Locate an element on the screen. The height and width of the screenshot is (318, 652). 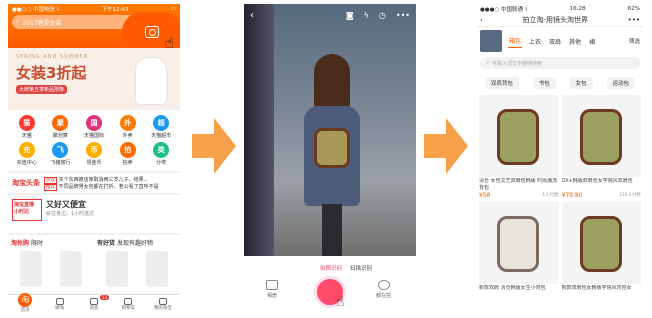
shortcut-auction: 拍拍卖 is located at coordinates (128, 154).